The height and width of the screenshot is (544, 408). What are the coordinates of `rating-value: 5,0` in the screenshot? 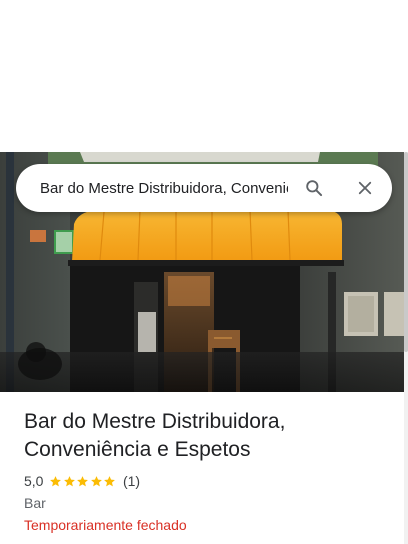 It's located at (34, 481).